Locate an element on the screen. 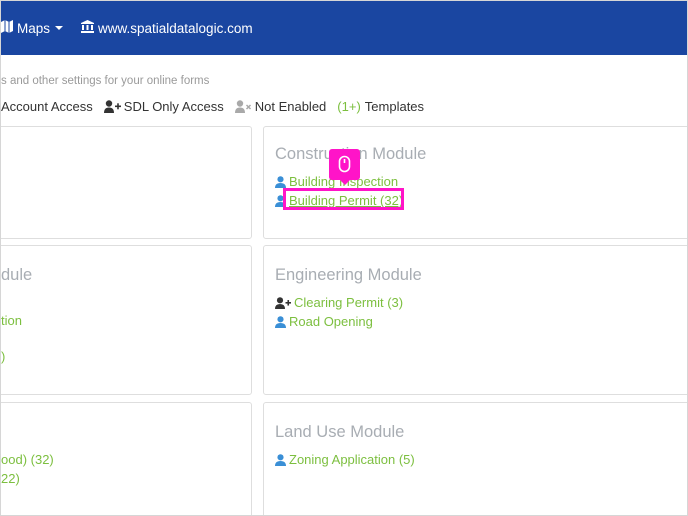 The width and height of the screenshot is (688, 516). website-link-label: www.spatialdatalogic.com is located at coordinates (175, 28).